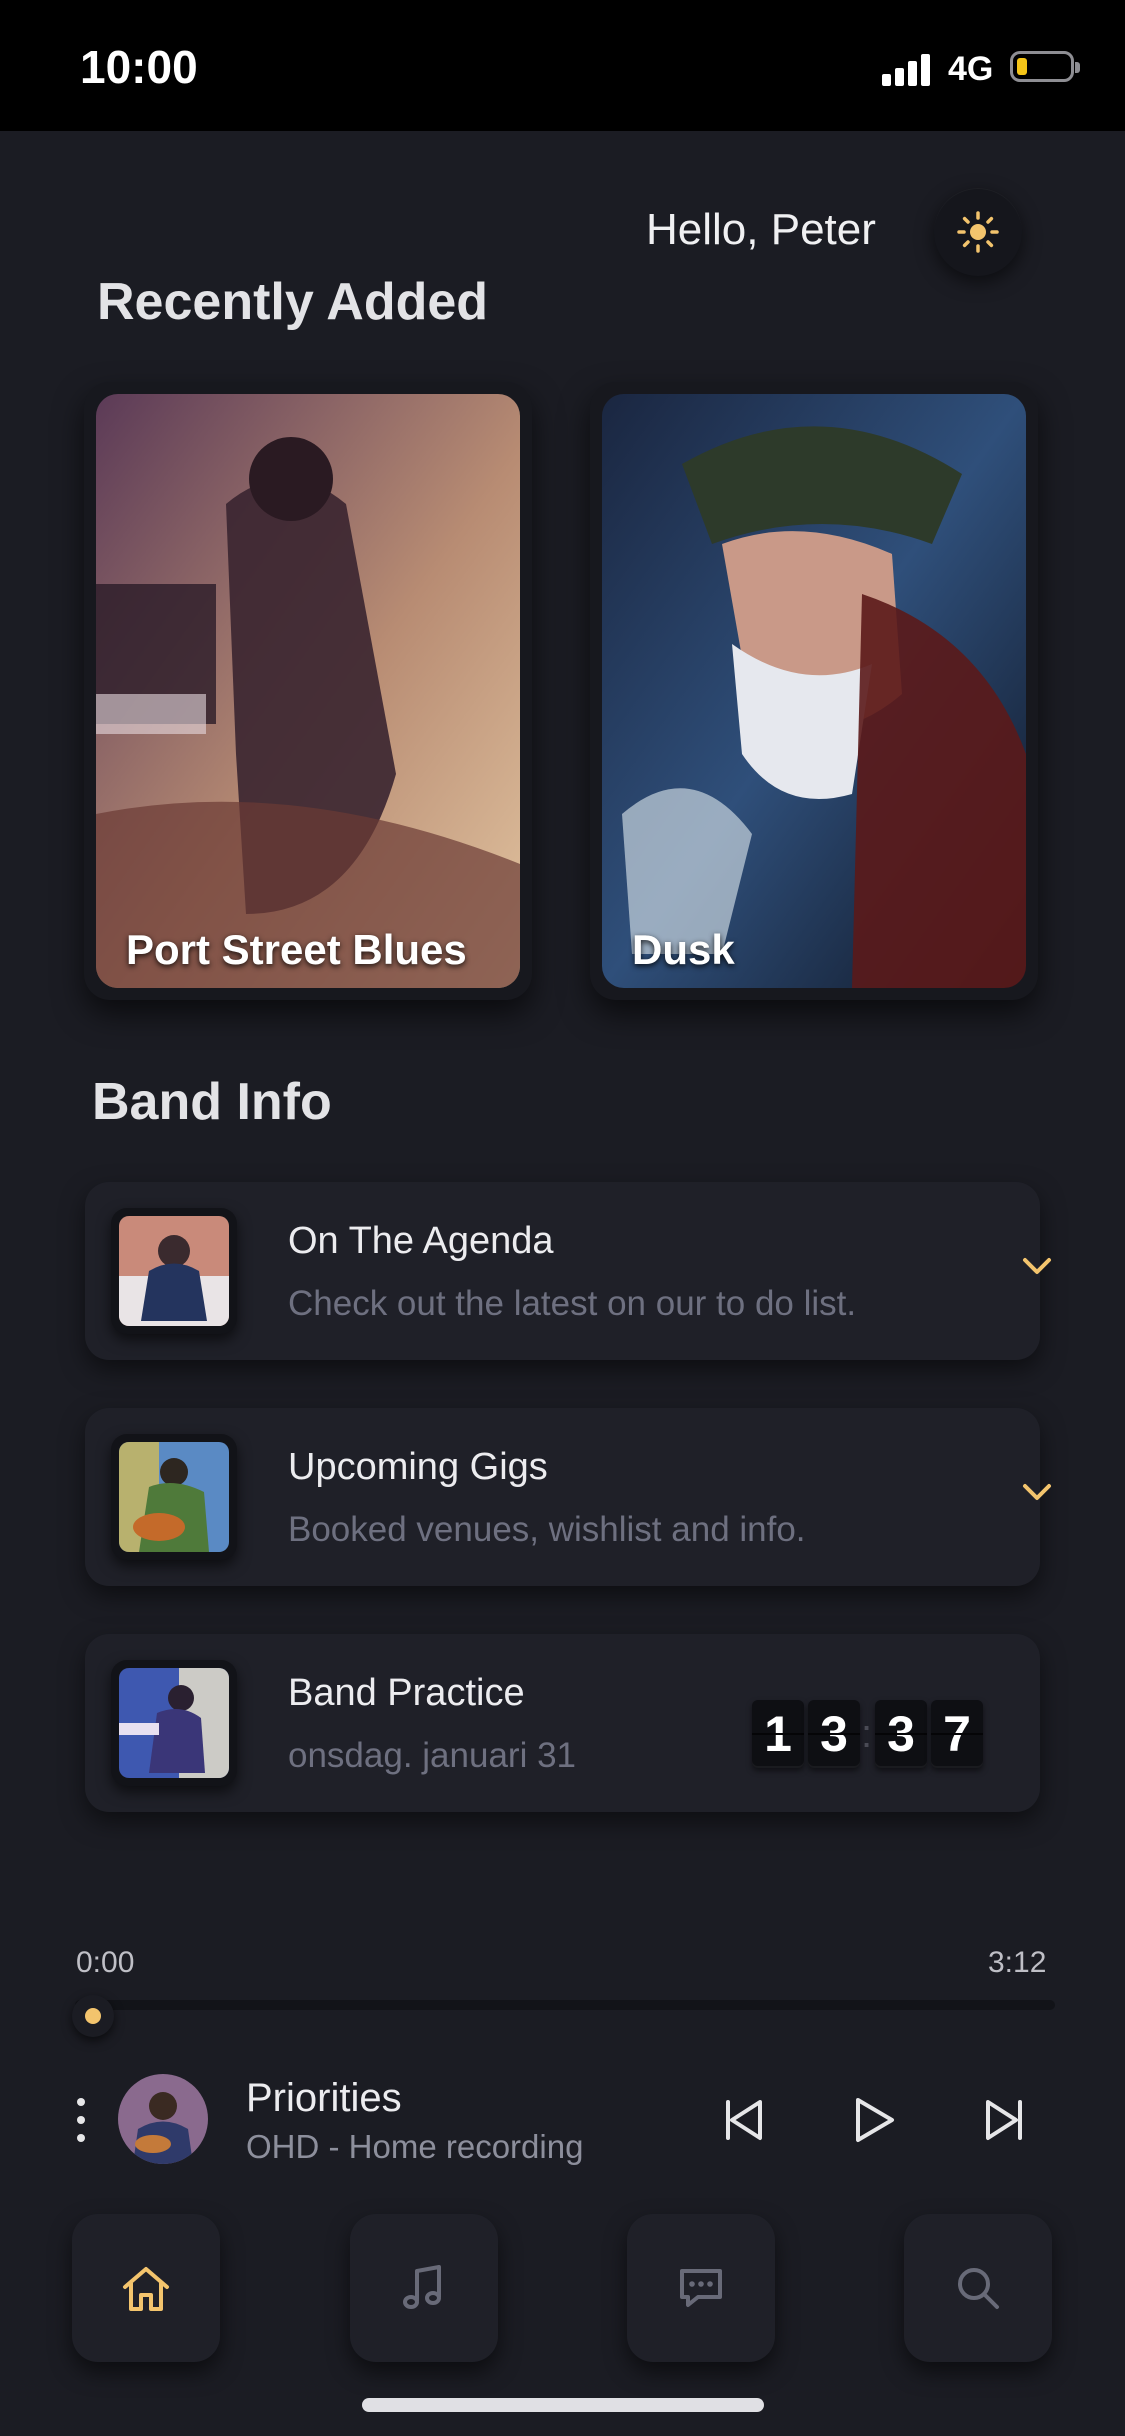 The image size is (1125, 2436). What do you see at coordinates (572, 1303) in the screenshot?
I see `card-subtitle: Check out the latest on our to do list.` at bounding box center [572, 1303].